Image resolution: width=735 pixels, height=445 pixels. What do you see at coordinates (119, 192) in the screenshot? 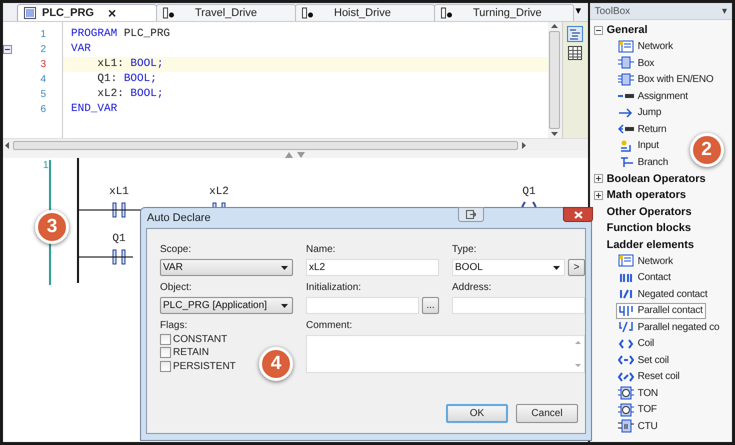
I see `variable-label: xL1` at bounding box center [119, 192].